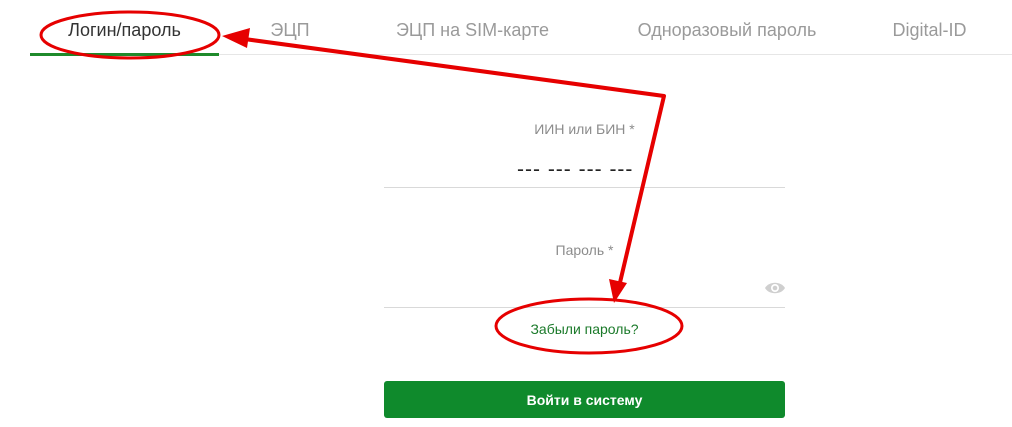 This screenshot has width=1012, height=427. What do you see at coordinates (589, 326) in the screenshot?
I see `annotation-ellipse-forgot` at bounding box center [589, 326].